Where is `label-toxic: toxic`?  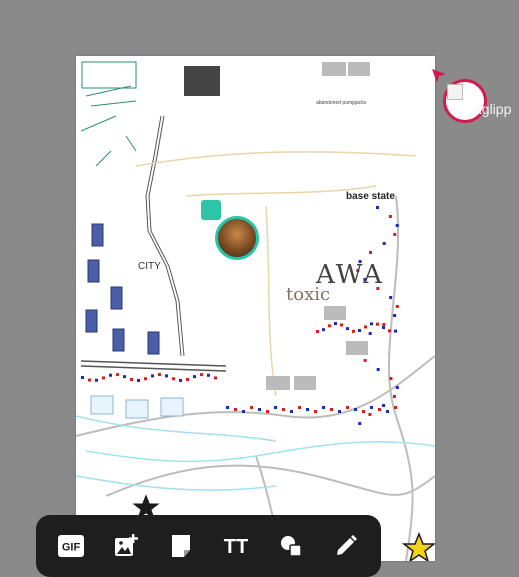
label-toxic: toxic is located at coordinates (308, 294).